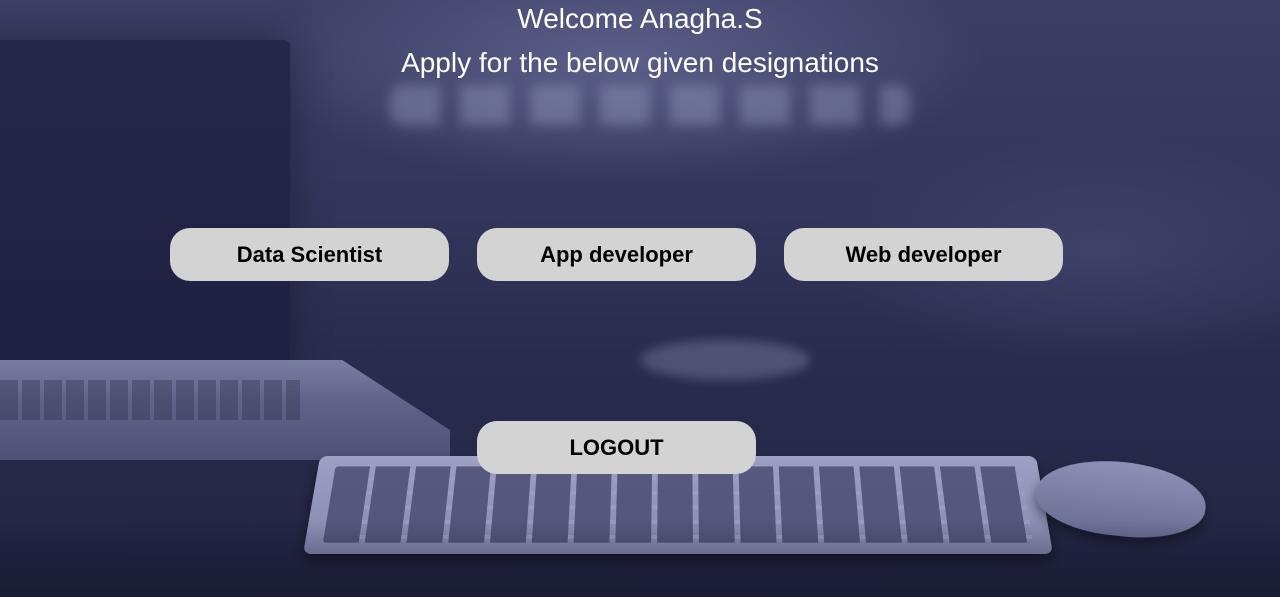 This screenshot has height=597, width=1280. Describe the element at coordinates (640, 558) in the screenshot. I see `background-desk` at that location.